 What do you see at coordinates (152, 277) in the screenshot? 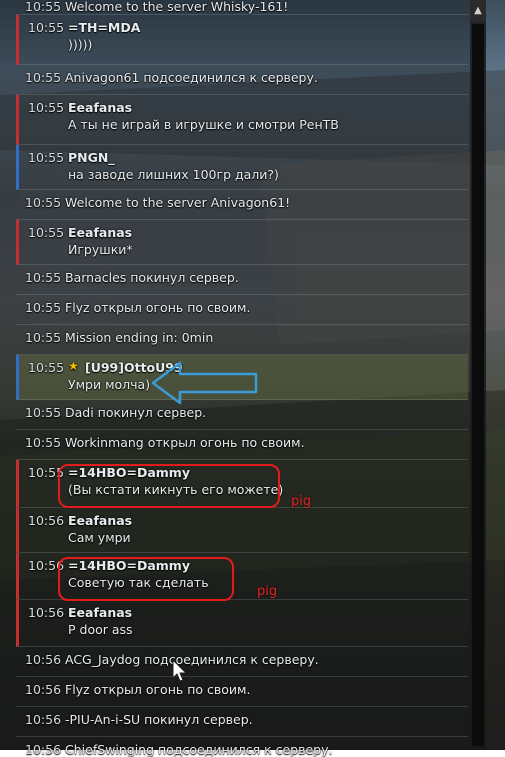
I see `message-text: Barnacles покинул сервер.` at bounding box center [152, 277].